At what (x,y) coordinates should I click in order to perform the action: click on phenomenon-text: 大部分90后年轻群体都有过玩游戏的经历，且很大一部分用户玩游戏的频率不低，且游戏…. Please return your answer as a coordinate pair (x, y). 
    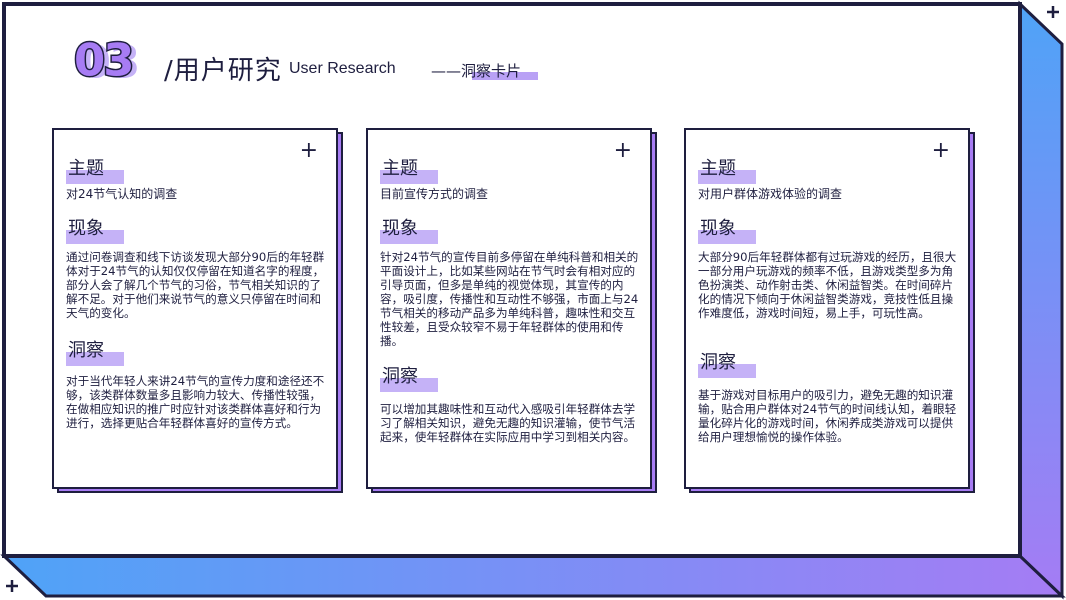
    Looking at the image, I should click on (827, 285).